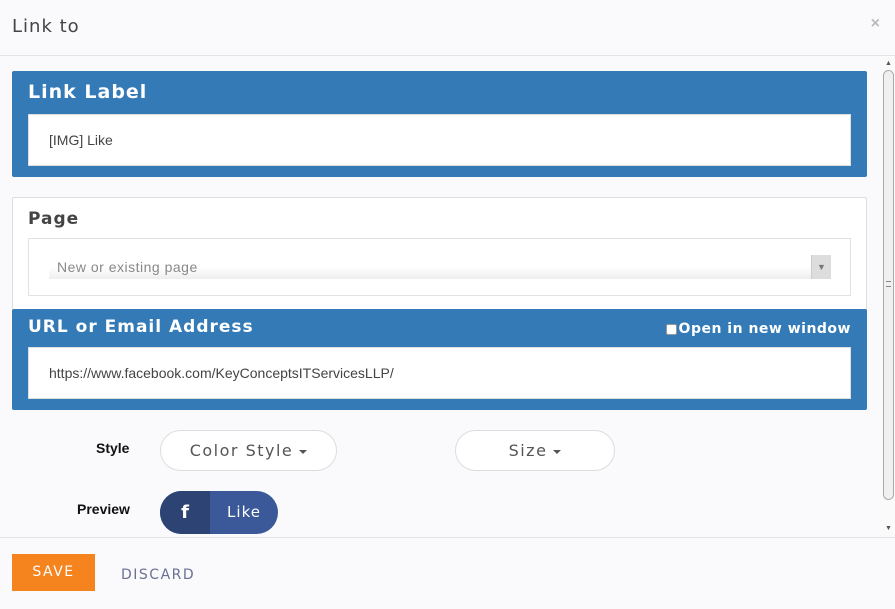 This screenshot has height=609, width=895. I want to click on facebook-icon: f, so click(185, 512).